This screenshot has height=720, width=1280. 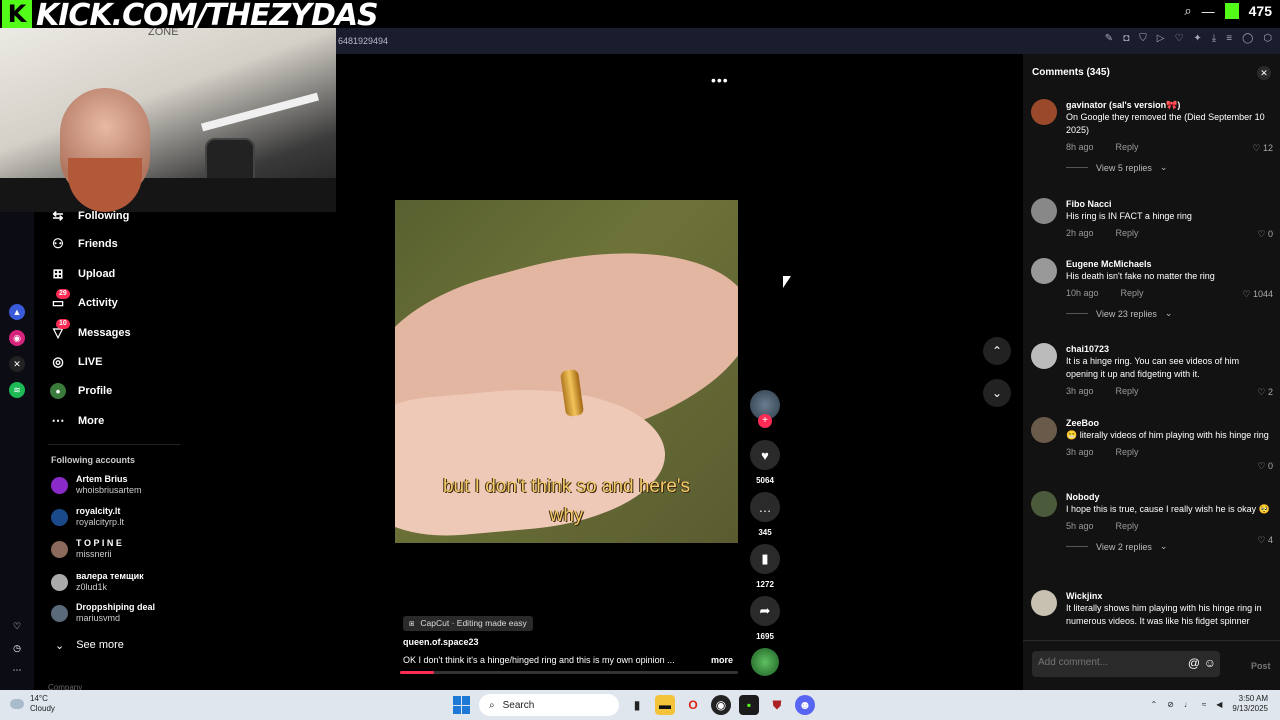 What do you see at coordinates (720, 80) in the screenshot?
I see `video-more-icon: •••` at bounding box center [720, 80].